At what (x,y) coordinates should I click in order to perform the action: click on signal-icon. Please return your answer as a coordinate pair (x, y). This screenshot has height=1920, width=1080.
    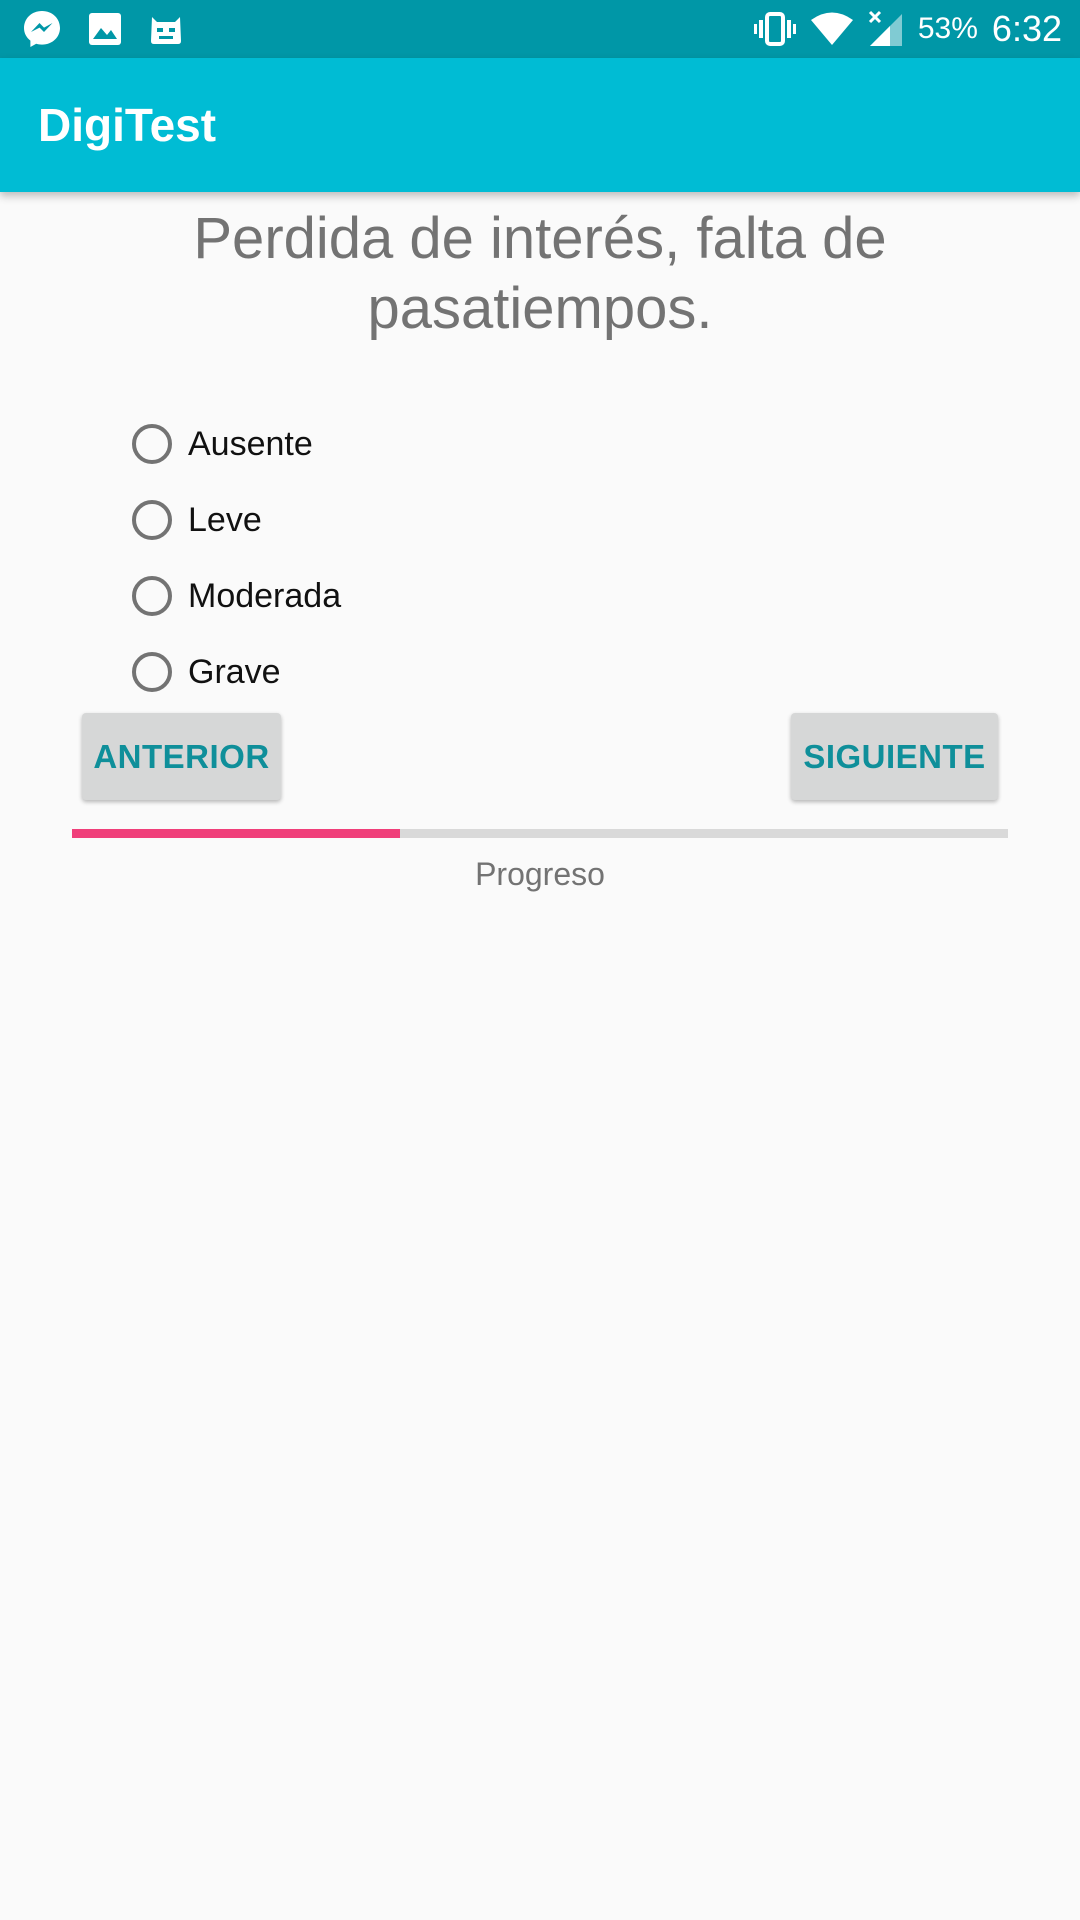
    Looking at the image, I should click on (886, 29).